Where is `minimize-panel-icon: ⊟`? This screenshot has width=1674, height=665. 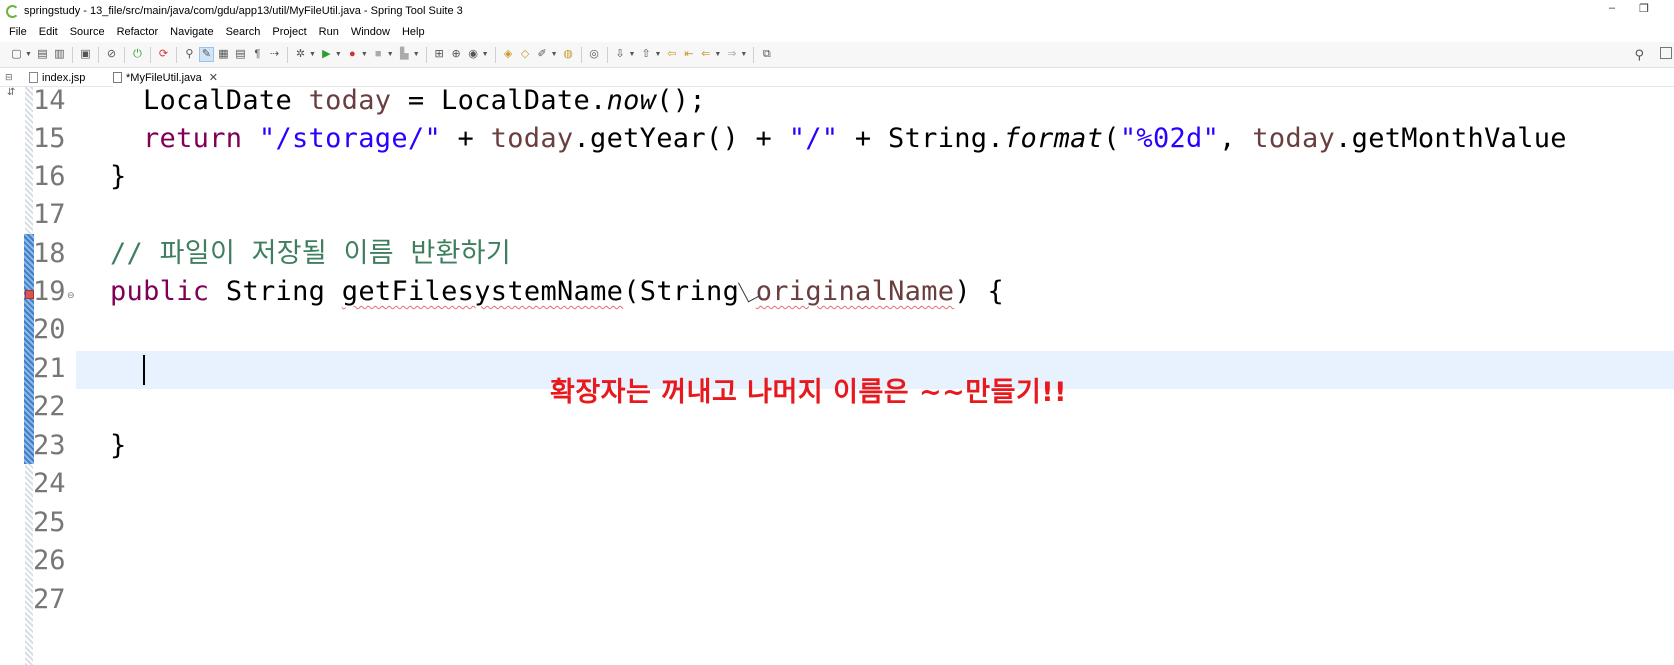
minimize-panel-icon: ⊟ is located at coordinates (9, 77).